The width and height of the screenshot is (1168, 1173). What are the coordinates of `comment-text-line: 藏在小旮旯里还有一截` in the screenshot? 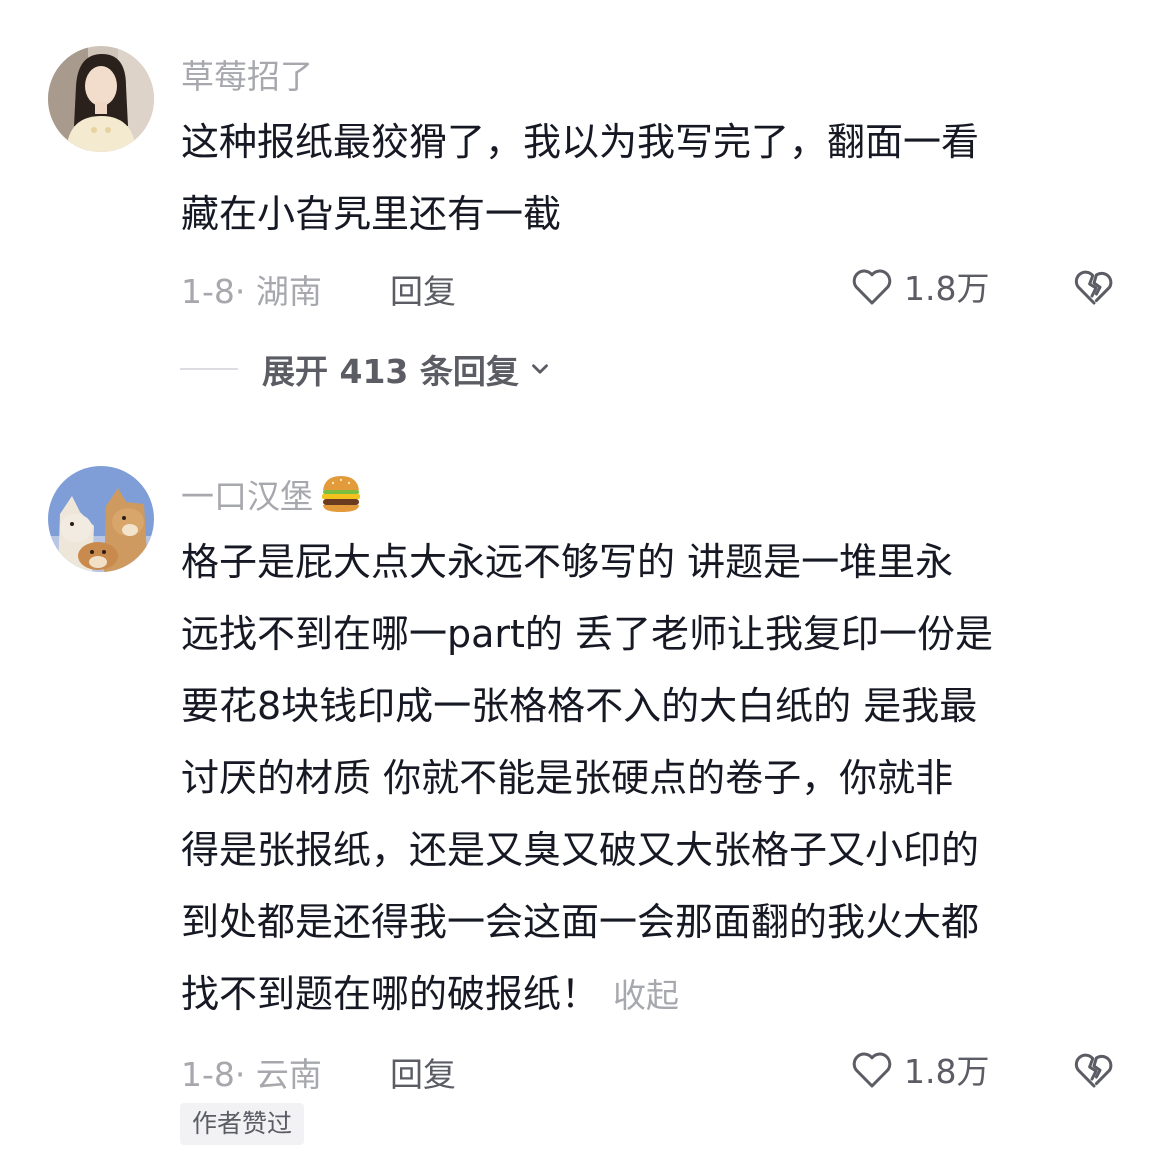 It's located at (371, 214).